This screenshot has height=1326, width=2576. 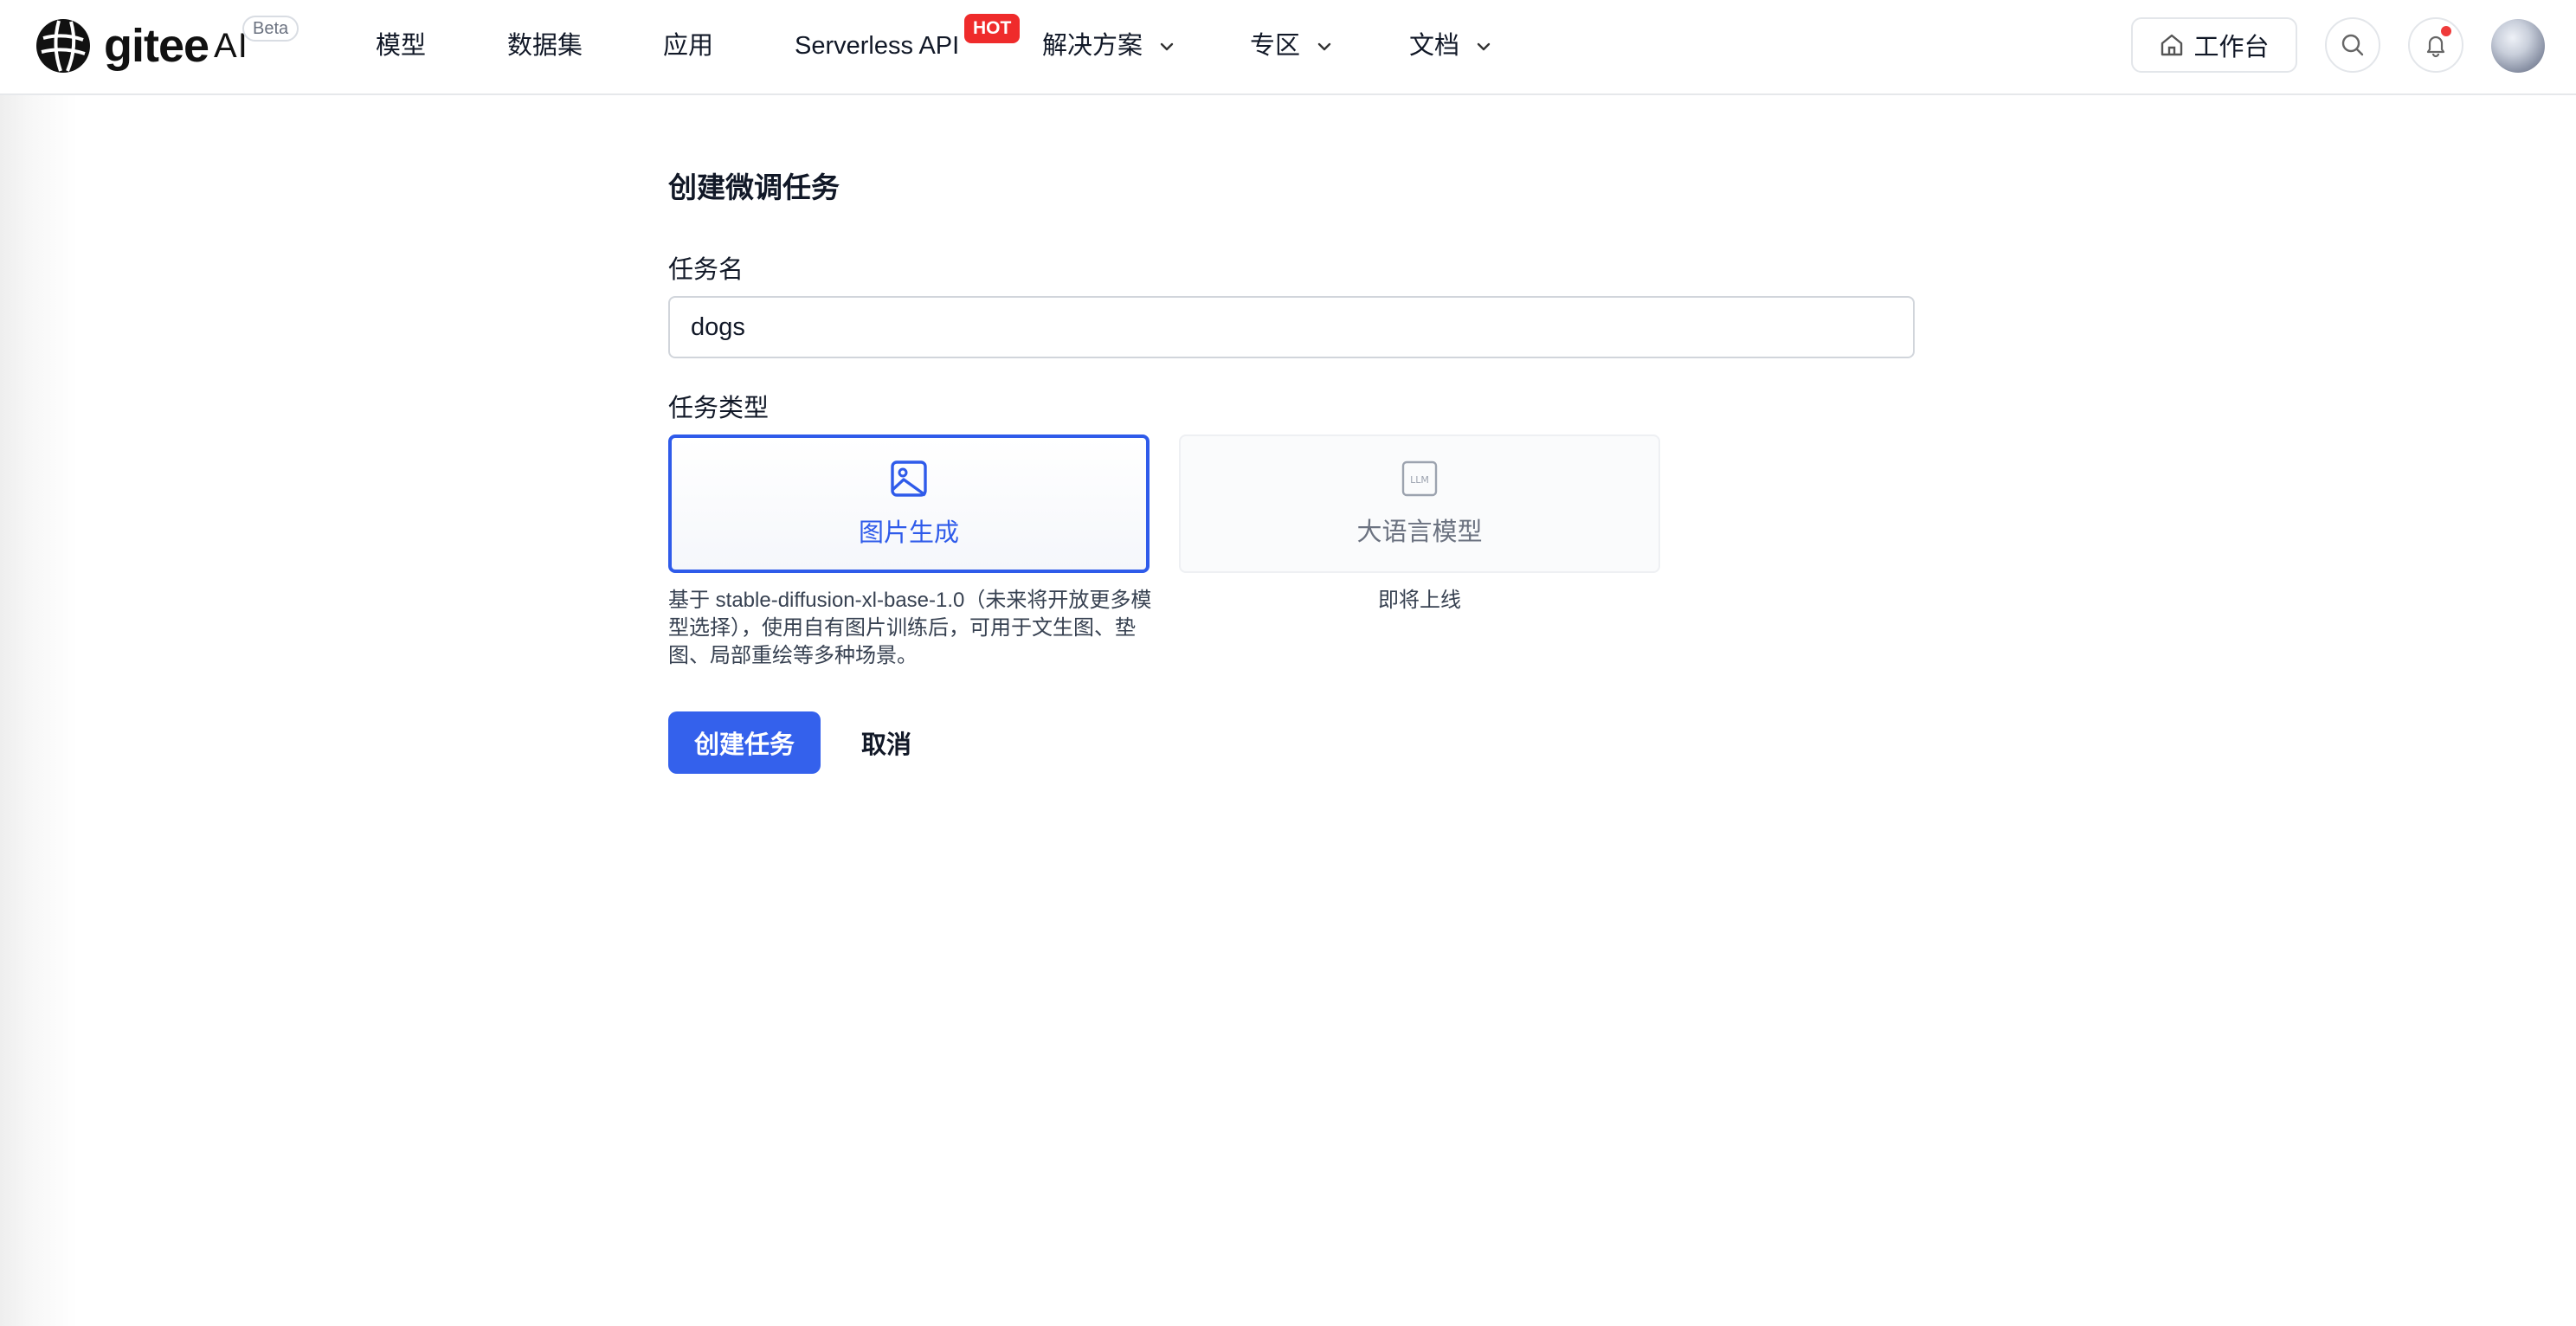 I want to click on nav-item-label: 数据集, so click(x=545, y=46).